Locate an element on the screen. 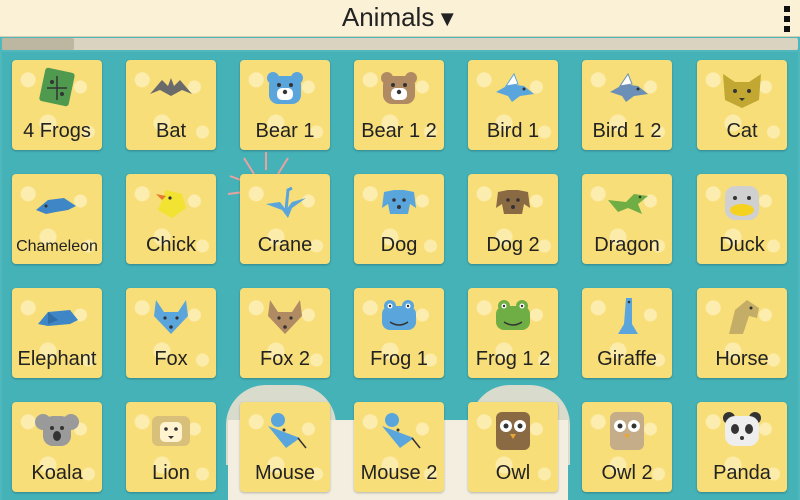  animal-tile-label: Mouse 2 is located at coordinates (399, 473).